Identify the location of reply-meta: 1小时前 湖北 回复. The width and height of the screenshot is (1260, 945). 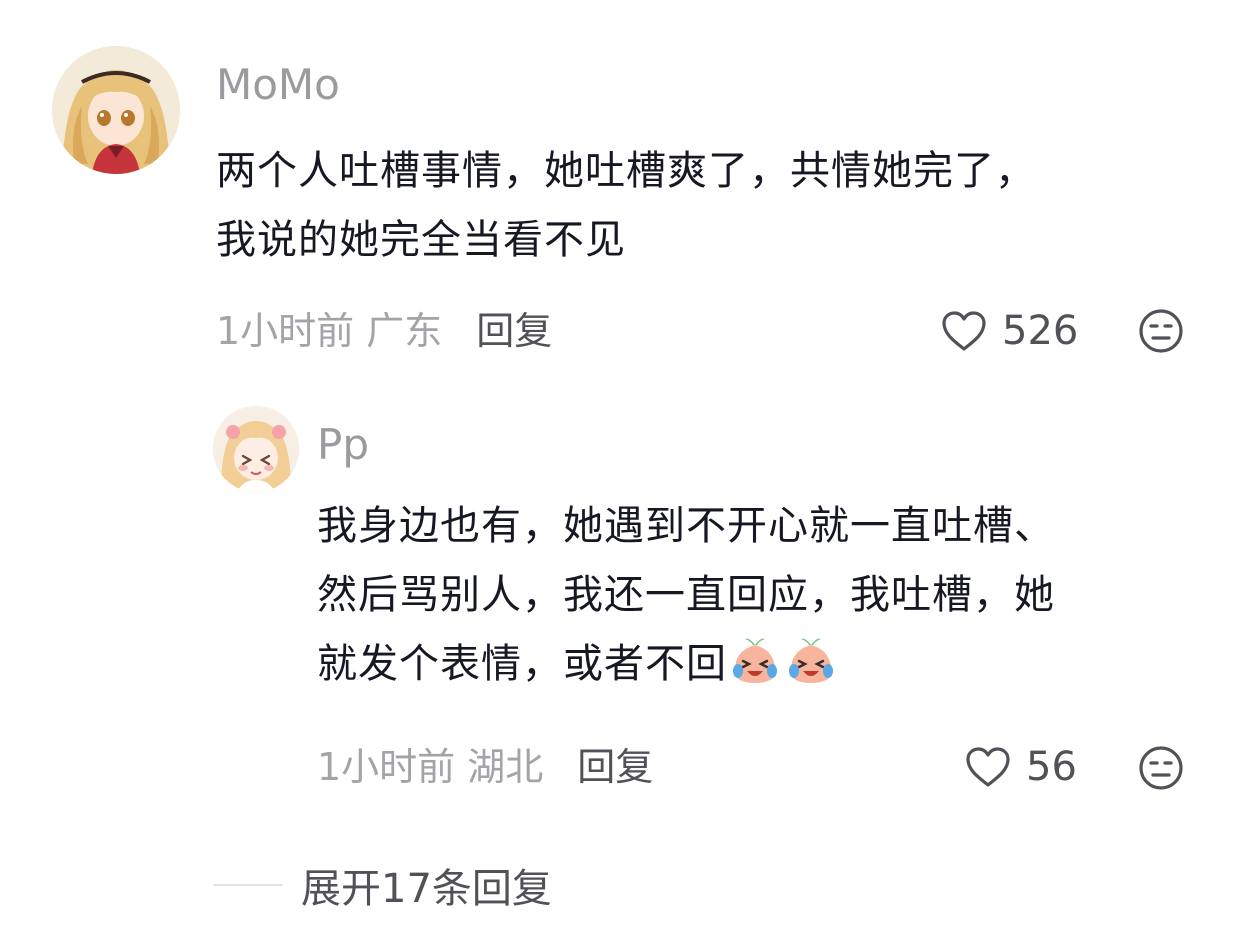
(485, 767).